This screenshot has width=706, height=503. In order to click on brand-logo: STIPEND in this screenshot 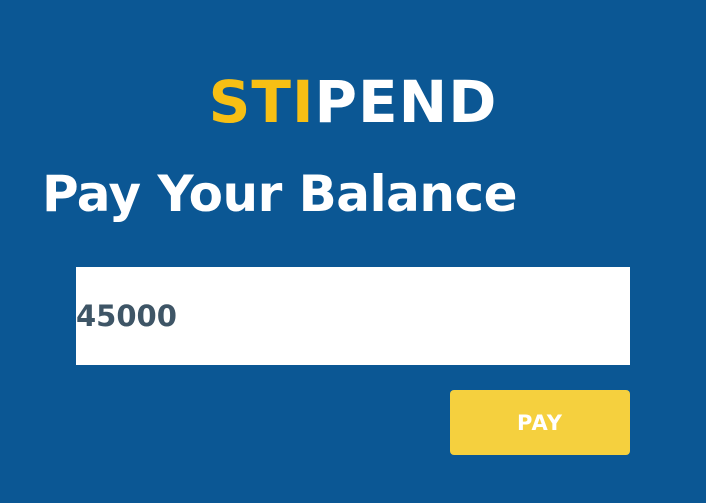, I will do `click(353, 102)`.